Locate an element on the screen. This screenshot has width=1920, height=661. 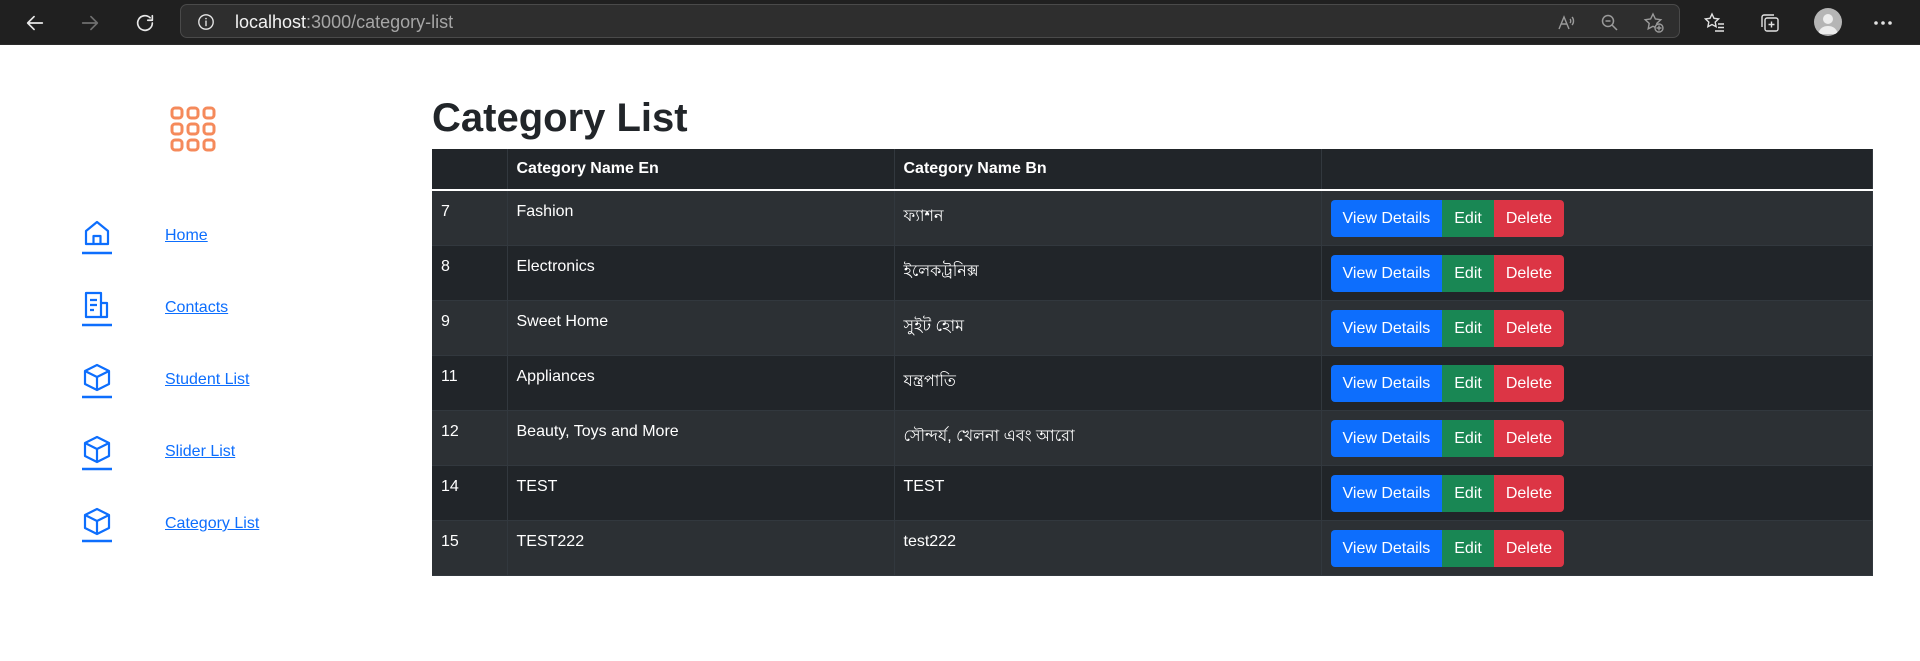
user-icon is located at coordinates (1828, 24).